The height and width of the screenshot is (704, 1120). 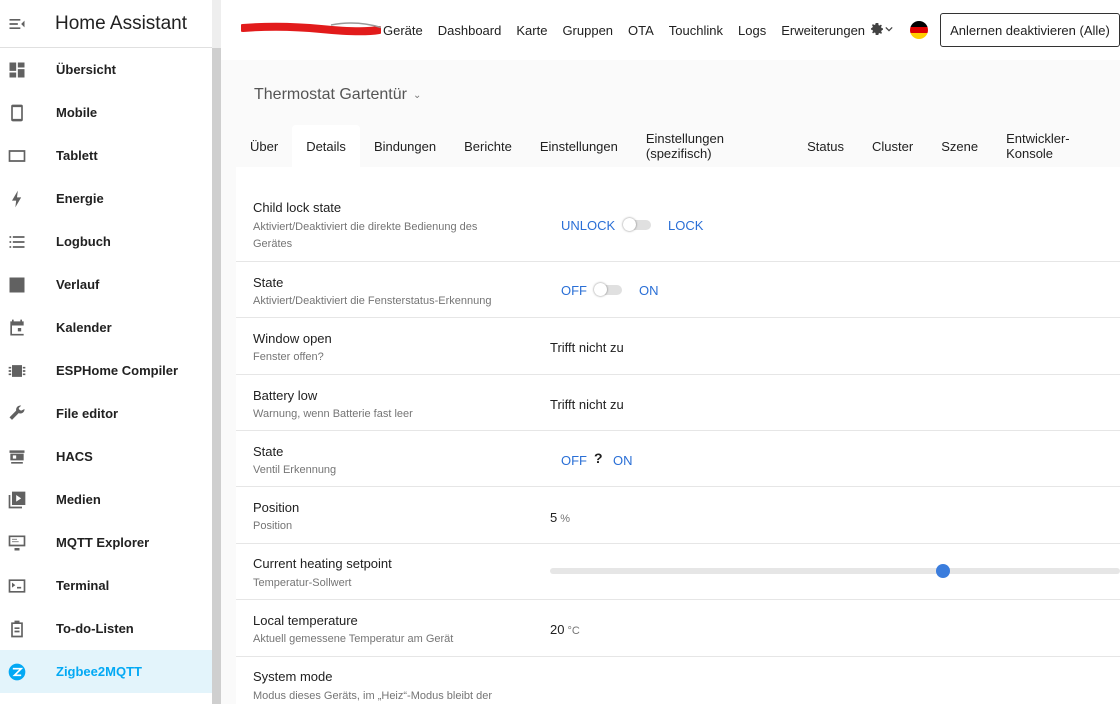 What do you see at coordinates (292, 338) in the screenshot?
I see `row-name: Window open` at bounding box center [292, 338].